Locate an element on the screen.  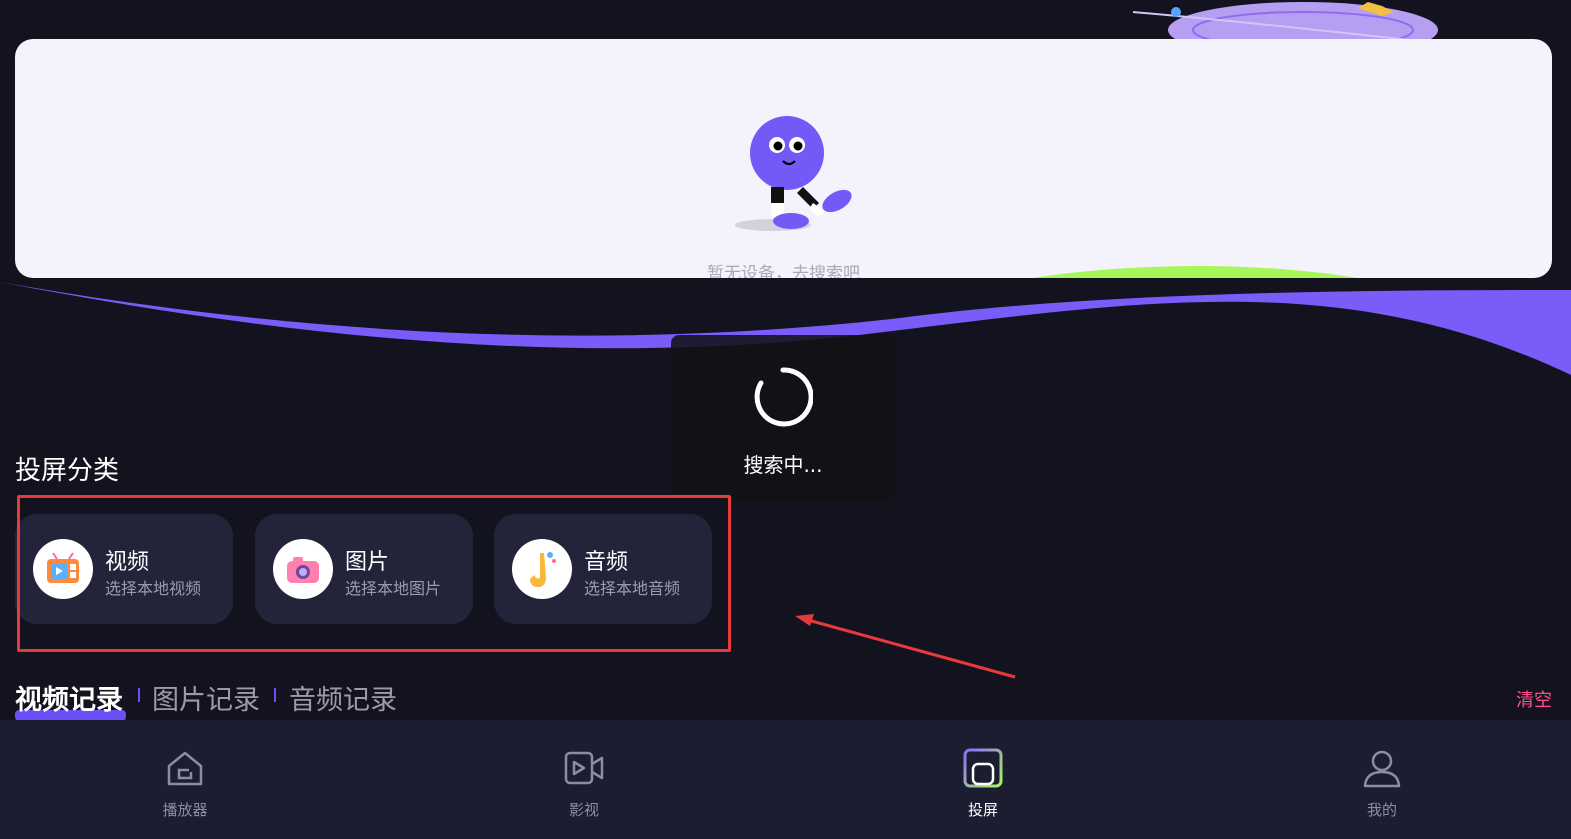
user-icon is located at coordinates (1382, 769).